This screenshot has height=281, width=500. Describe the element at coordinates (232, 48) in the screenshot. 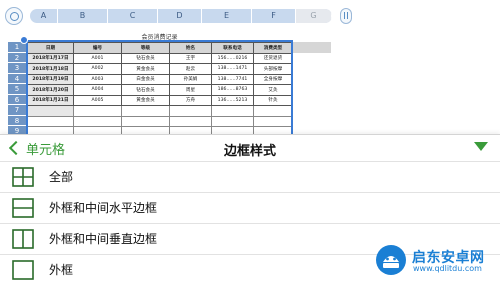

I see `table-header-cell: 联系电话` at that location.